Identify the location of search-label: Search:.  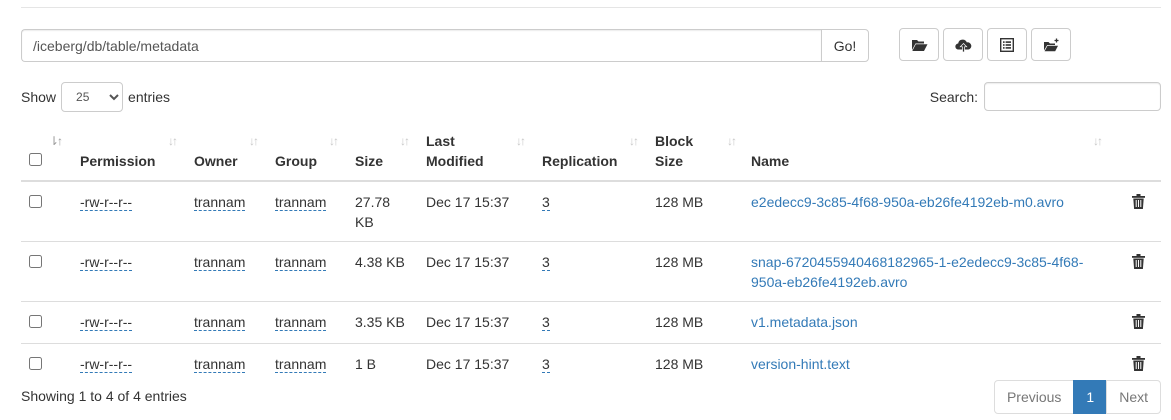
(953, 96).